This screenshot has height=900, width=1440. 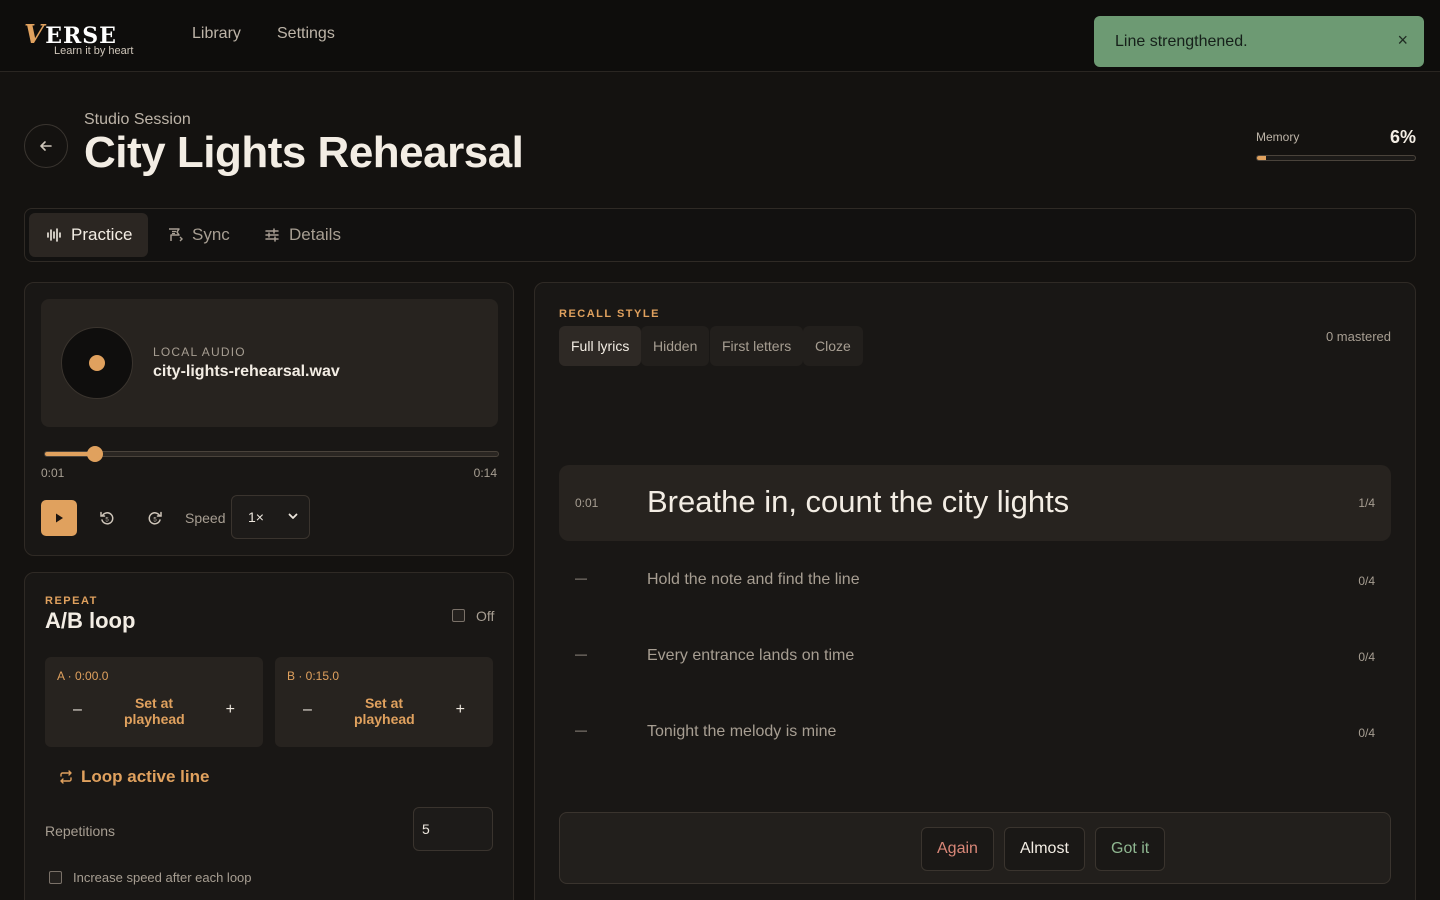 What do you see at coordinates (1278, 137) in the screenshot?
I see `memory-label: Memory` at bounding box center [1278, 137].